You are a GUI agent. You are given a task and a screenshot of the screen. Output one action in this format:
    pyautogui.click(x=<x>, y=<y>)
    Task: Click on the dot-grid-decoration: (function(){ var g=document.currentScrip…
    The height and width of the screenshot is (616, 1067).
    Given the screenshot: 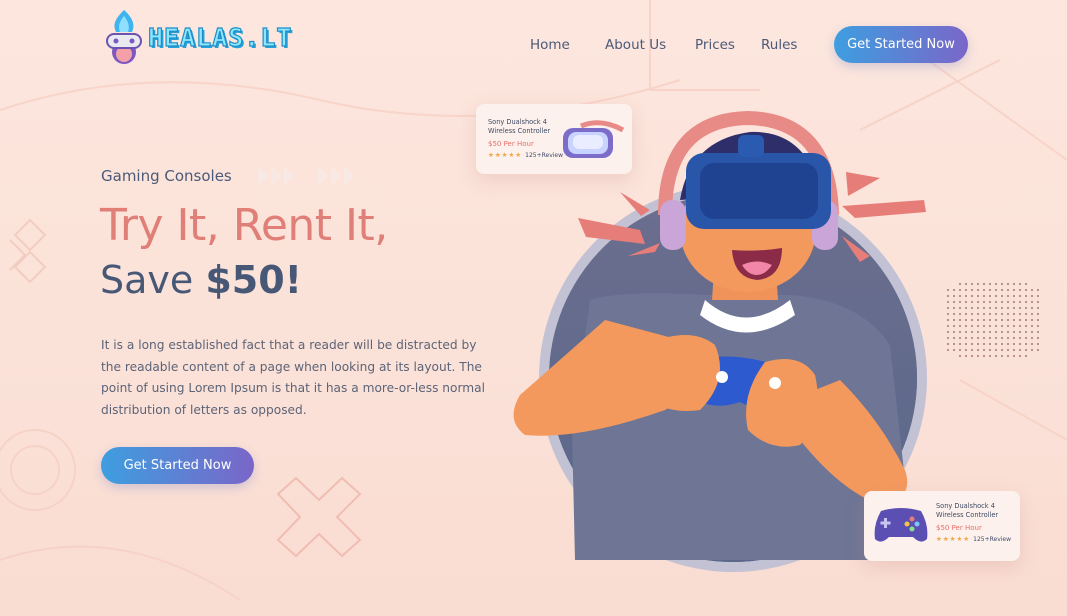 What is the action you would take?
    pyautogui.click(x=993, y=320)
    